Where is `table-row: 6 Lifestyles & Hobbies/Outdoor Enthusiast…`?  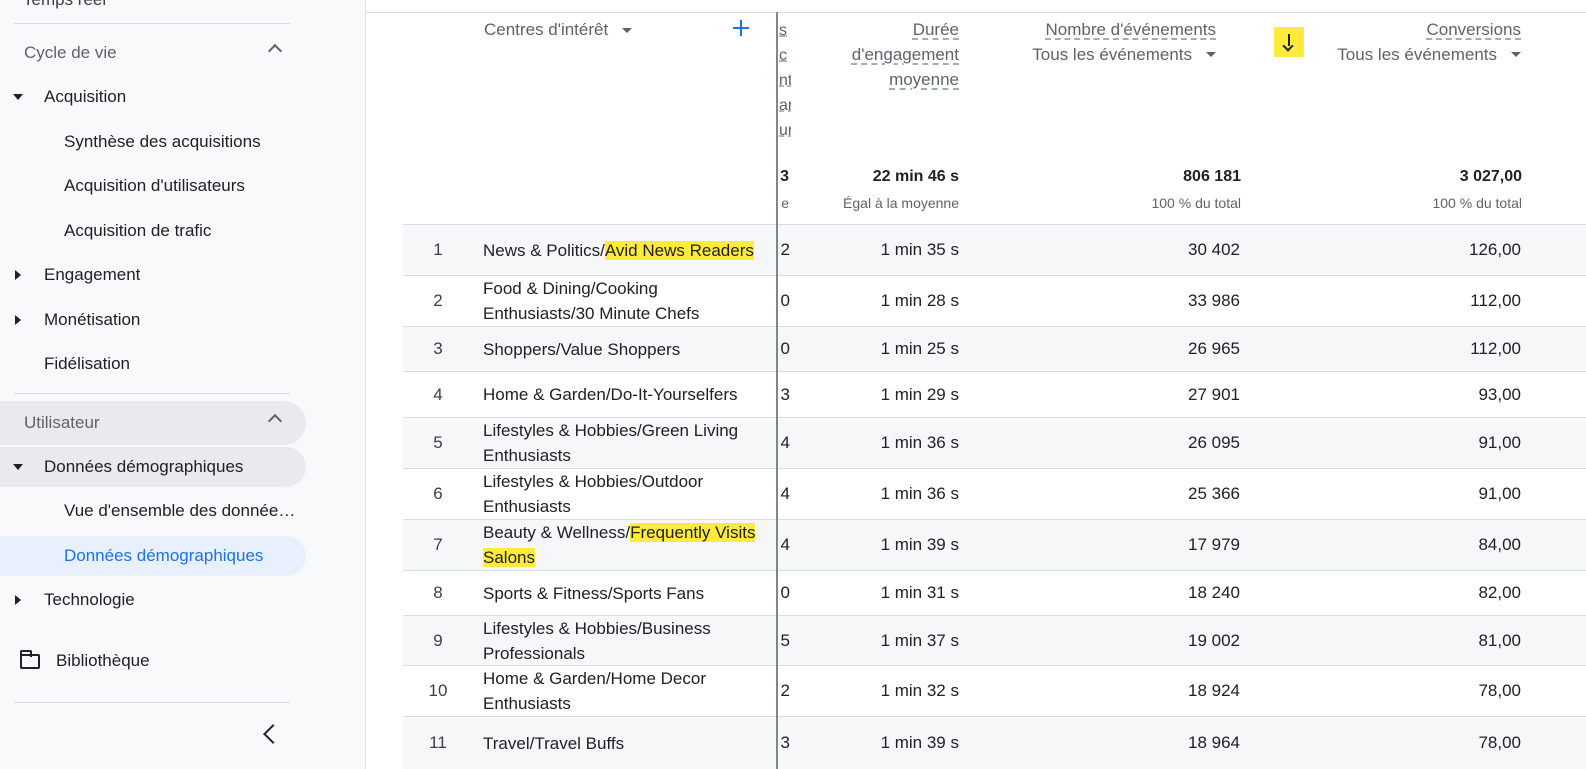
table-row: 6 Lifestyles & Hobbies/Outdoor Enthusiast… is located at coordinates (994, 493).